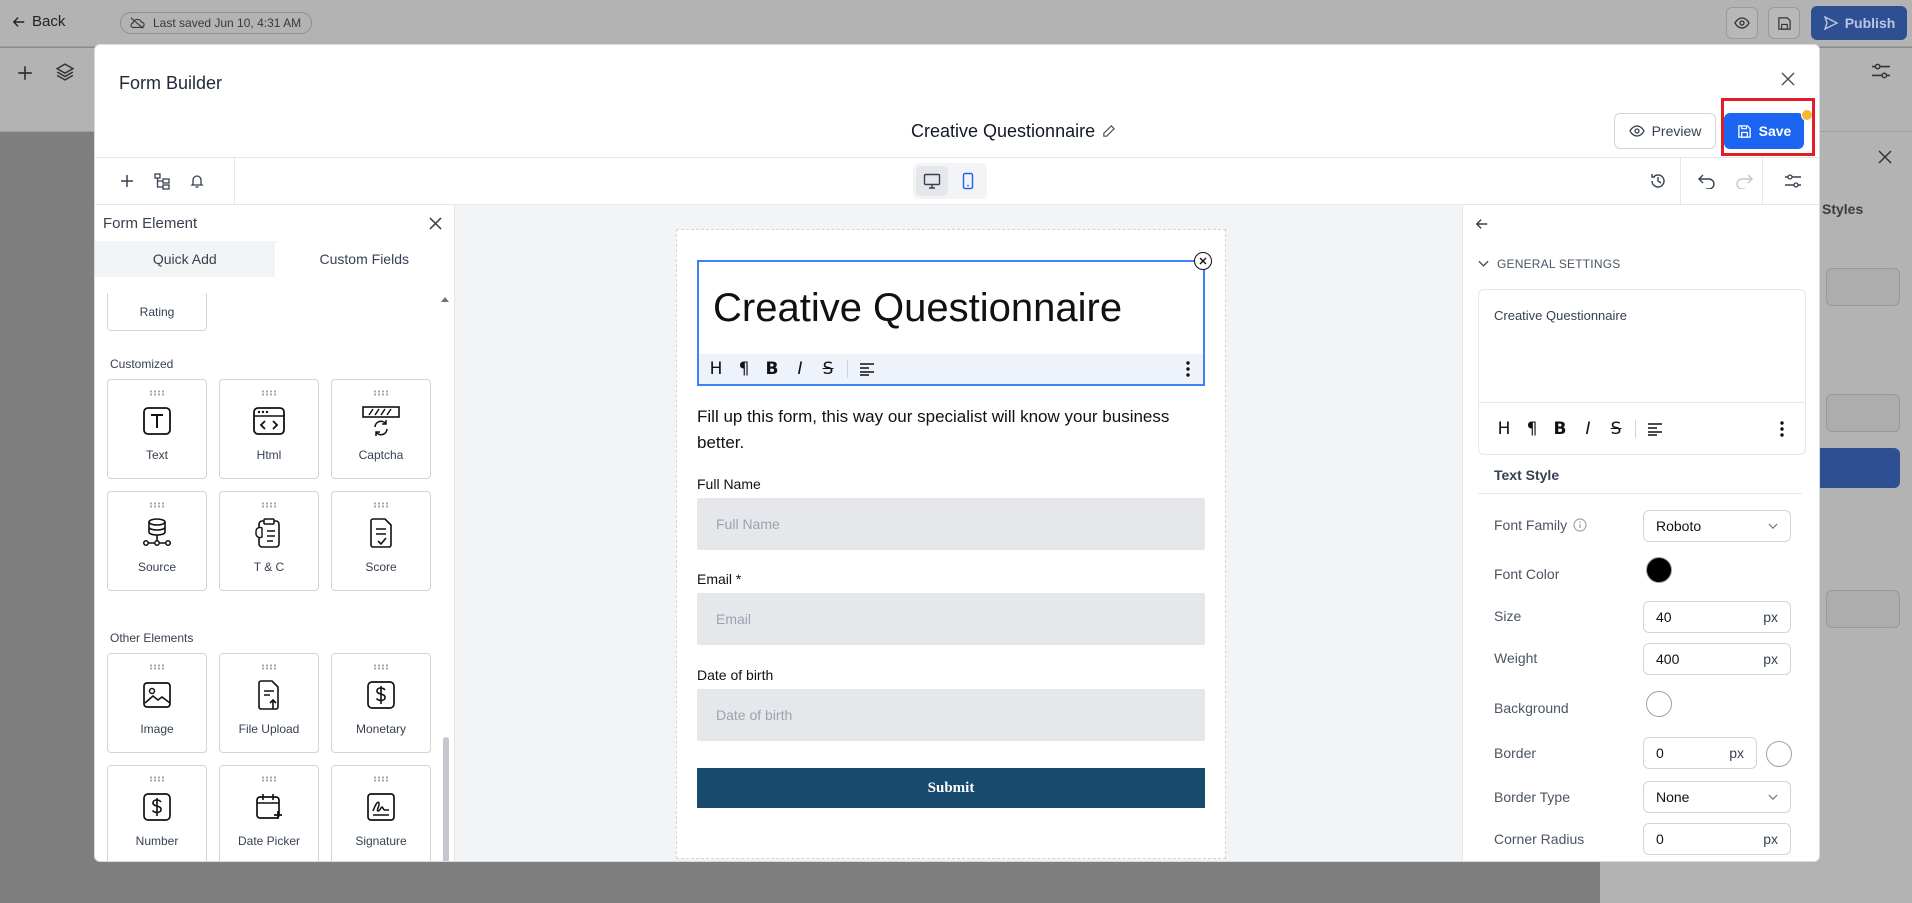 The image size is (1912, 903). What do you see at coordinates (1635, 428) in the screenshot?
I see `toolbar-divider` at bounding box center [1635, 428].